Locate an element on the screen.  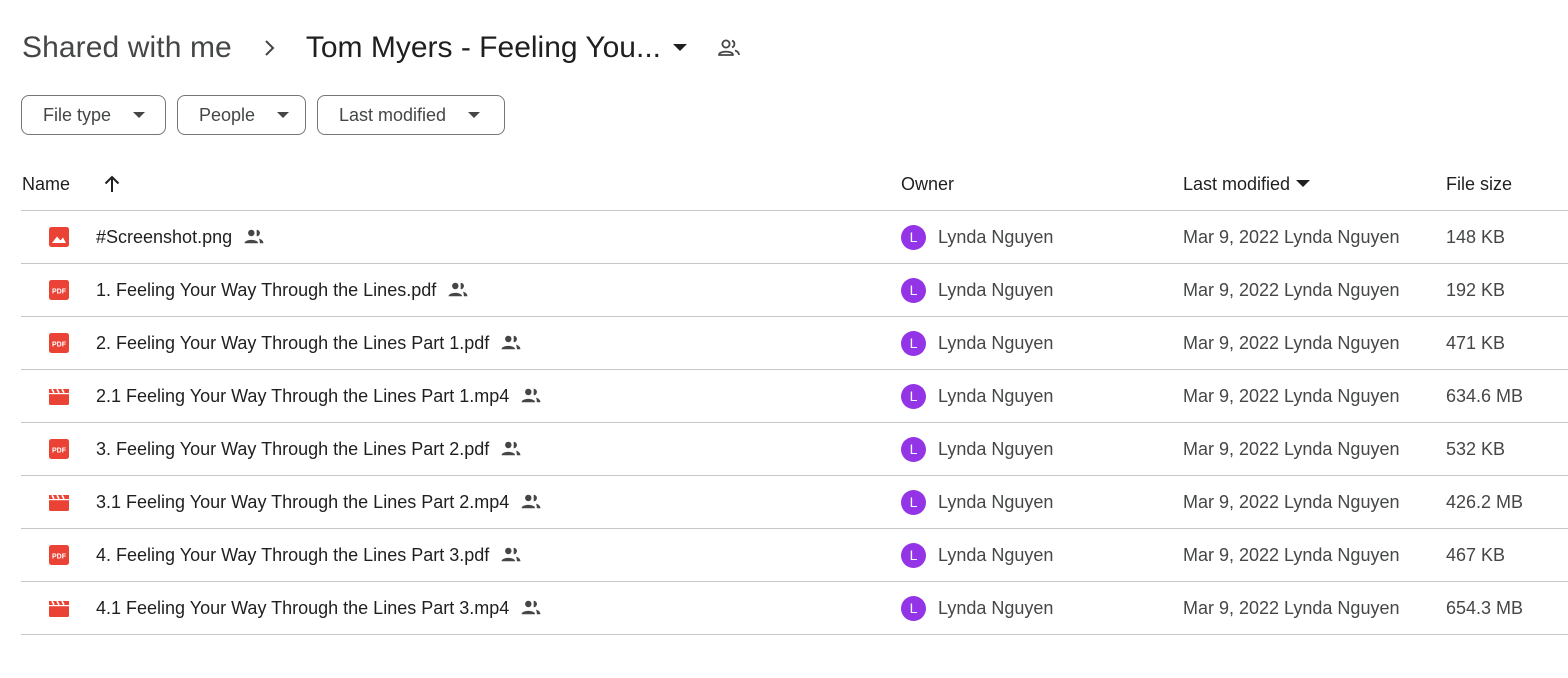
filter-label: Last modified is located at coordinates (393, 114).